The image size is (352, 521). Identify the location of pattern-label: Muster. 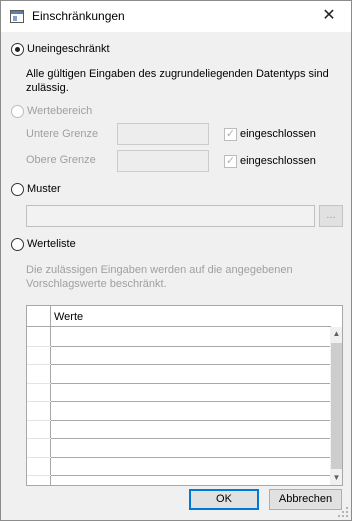
(44, 189).